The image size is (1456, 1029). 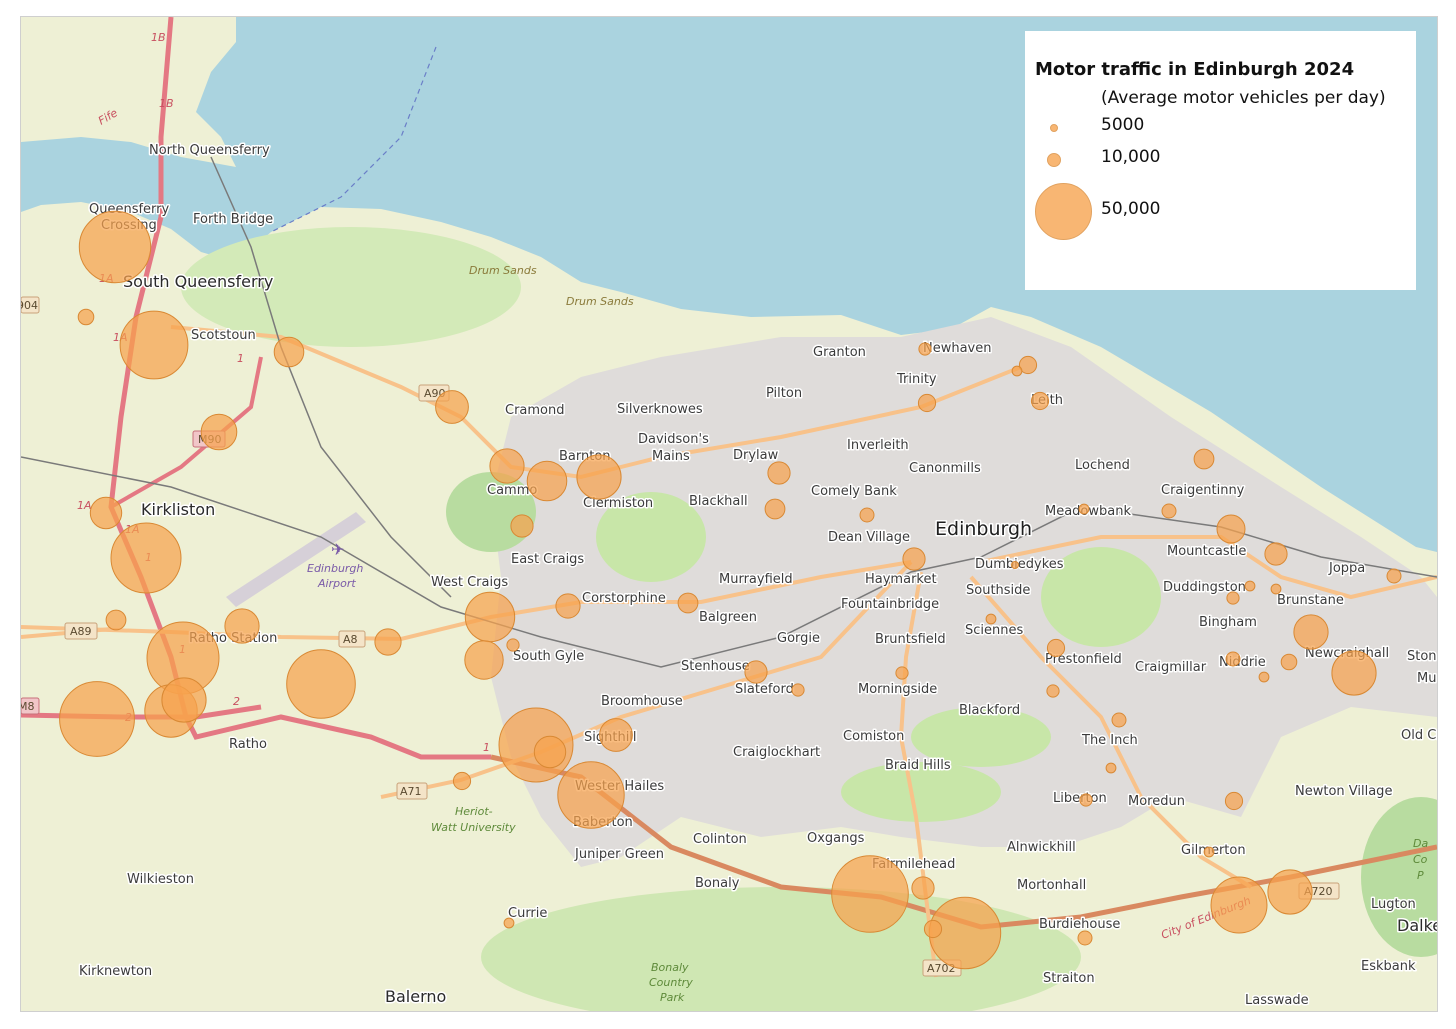 I want to click on label-da-3: P, so click(x=1420, y=875).